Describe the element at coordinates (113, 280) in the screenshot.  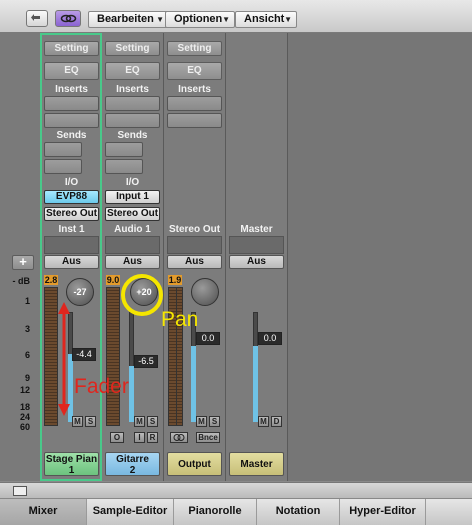
I see `peak-display: 9.0` at that location.